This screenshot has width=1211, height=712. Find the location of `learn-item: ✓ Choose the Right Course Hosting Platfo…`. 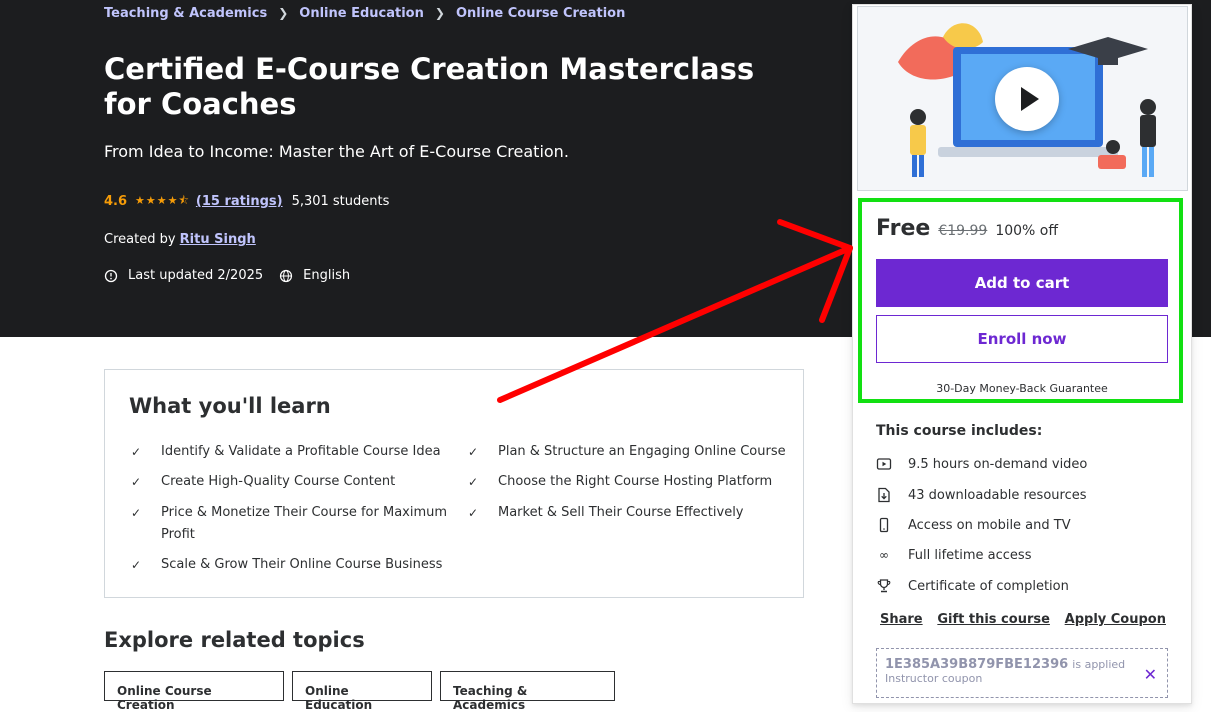

learn-item: ✓ Choose the Right Course Hosting Platfo… is located at coordinates (628, 482).